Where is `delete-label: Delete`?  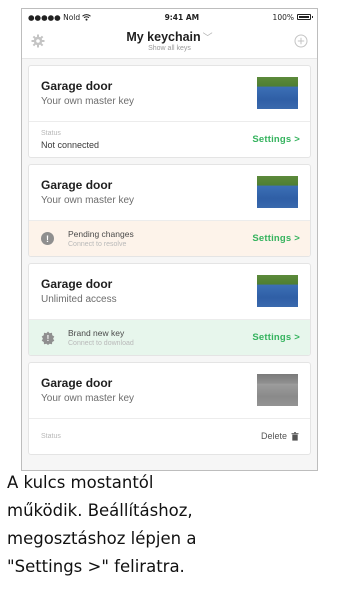 delete-label: Delete is located at coordinates (273, 436).